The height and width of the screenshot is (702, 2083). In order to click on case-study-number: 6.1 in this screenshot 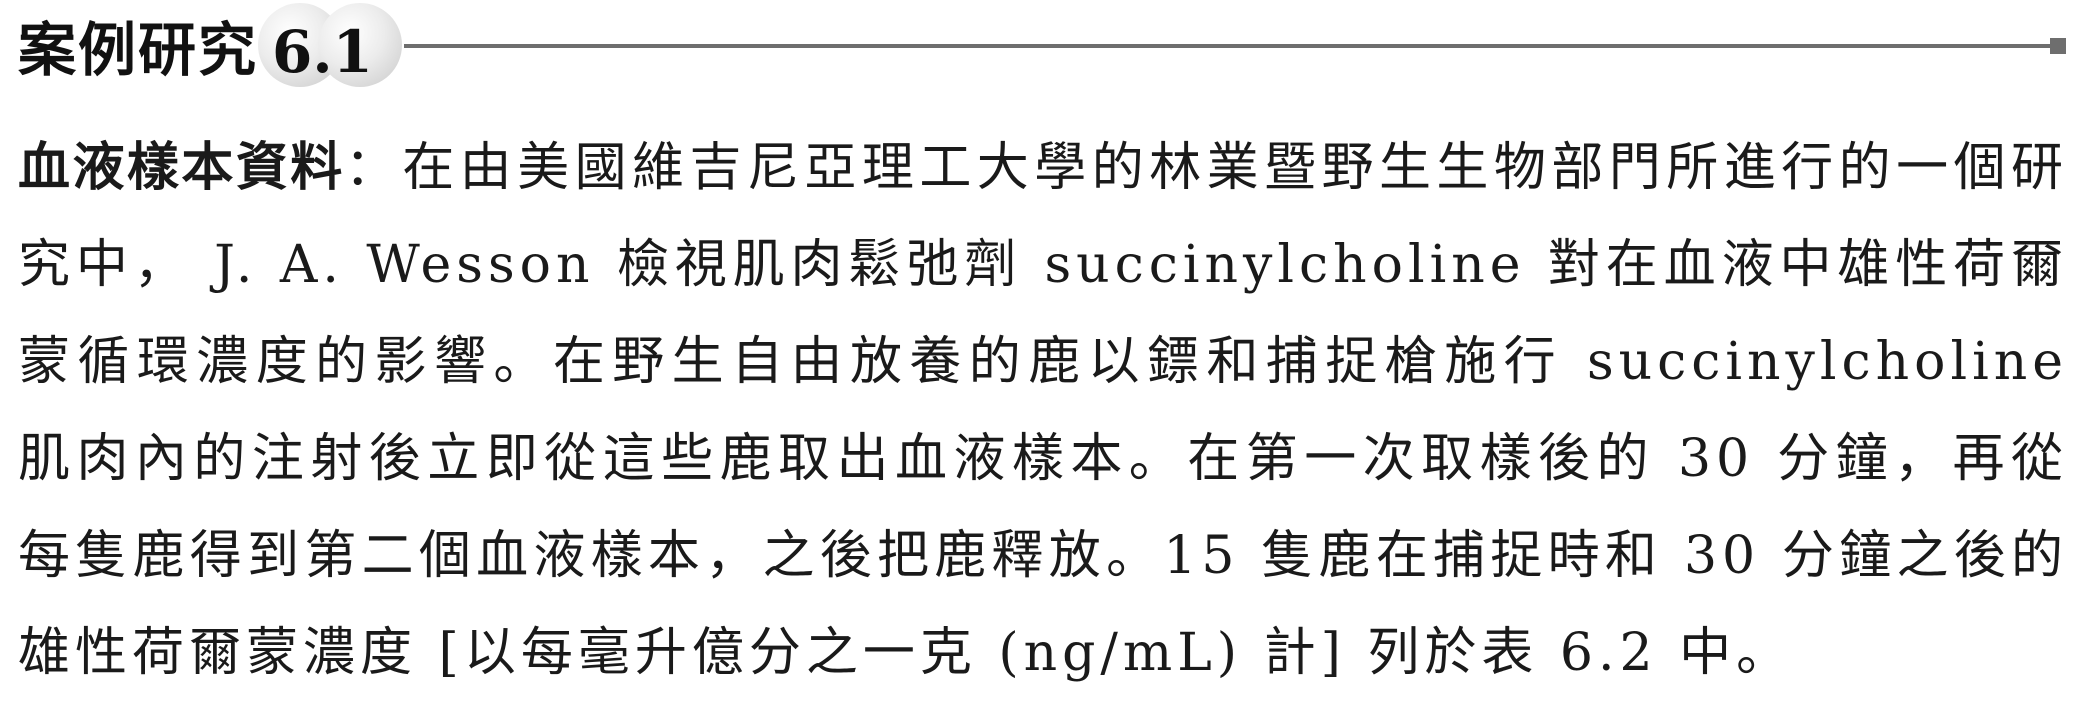, I will do `click(322, 52)`.